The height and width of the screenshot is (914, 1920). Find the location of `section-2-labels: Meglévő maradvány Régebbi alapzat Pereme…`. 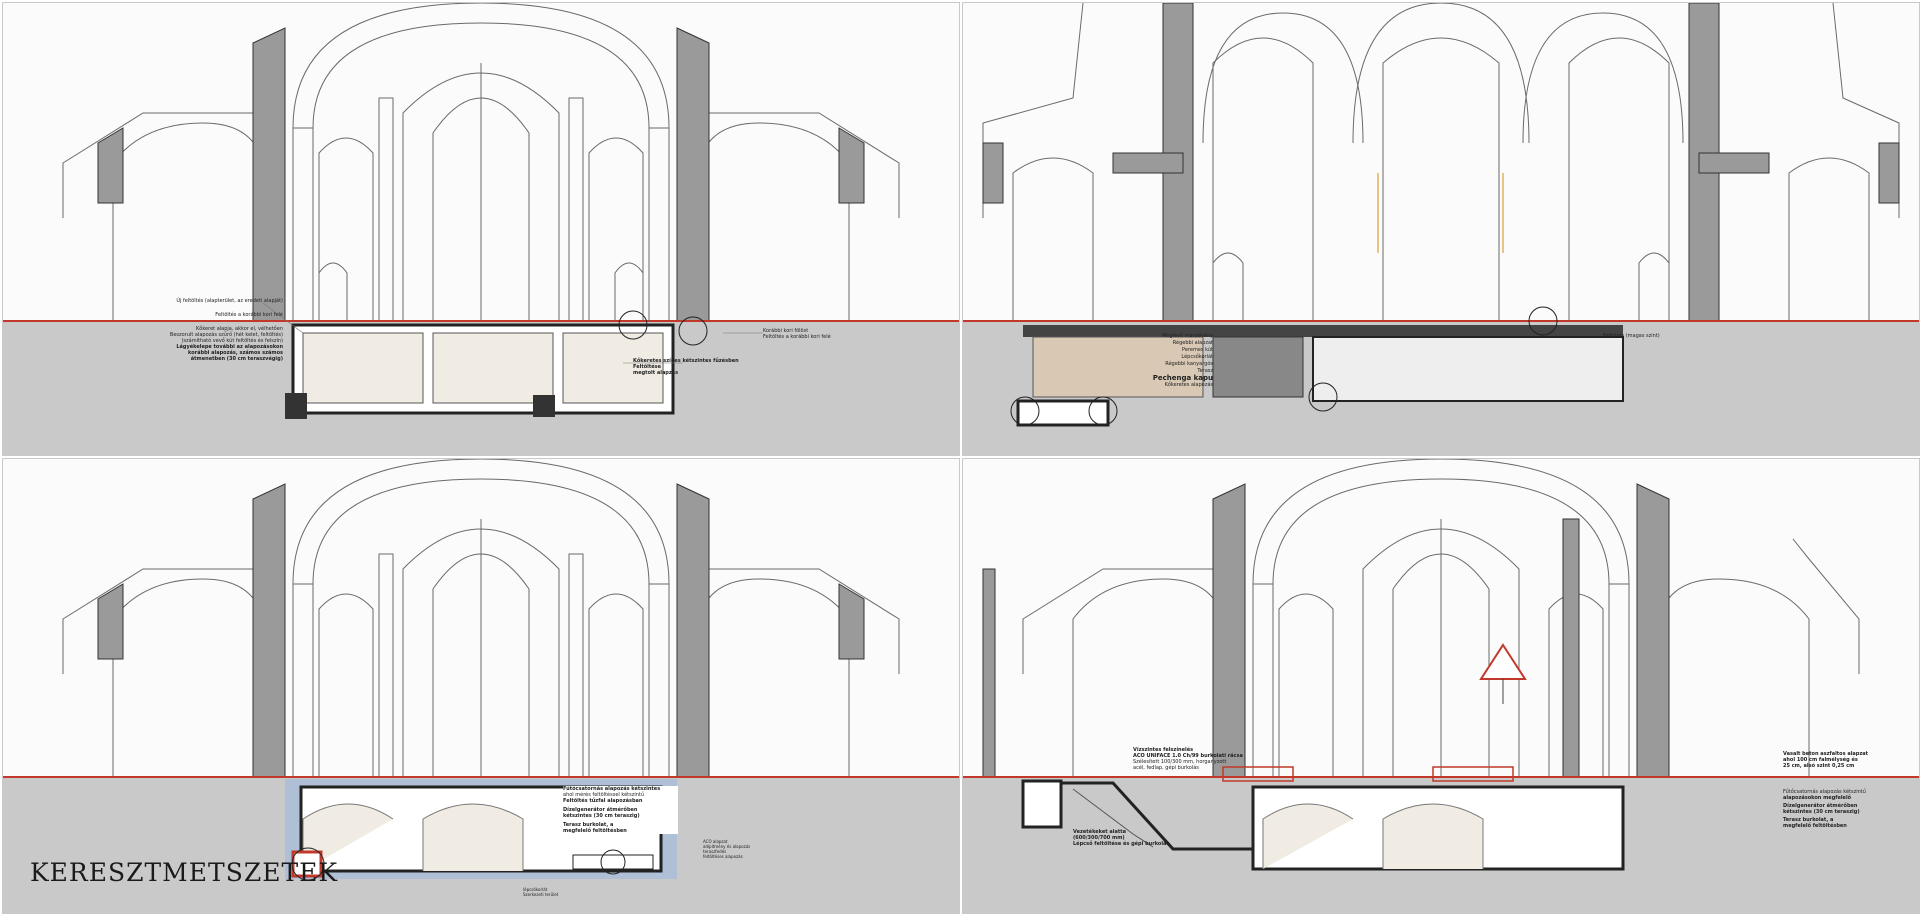

section-2-labels: Meglévő maradvány Régebbi alapzat Pereme… is located at coordinates (1163, 361).